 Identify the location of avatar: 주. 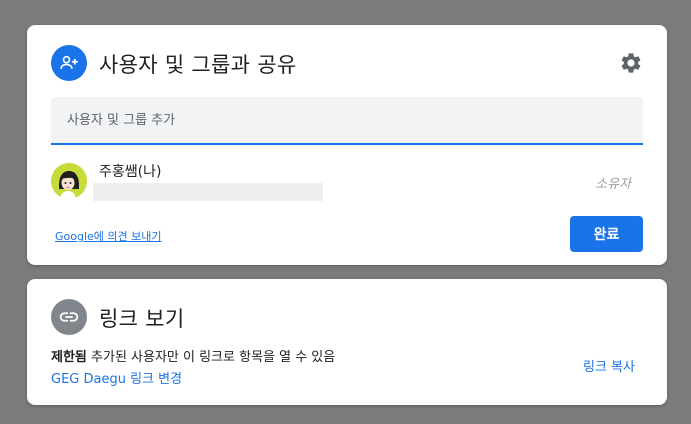
(69, 181).